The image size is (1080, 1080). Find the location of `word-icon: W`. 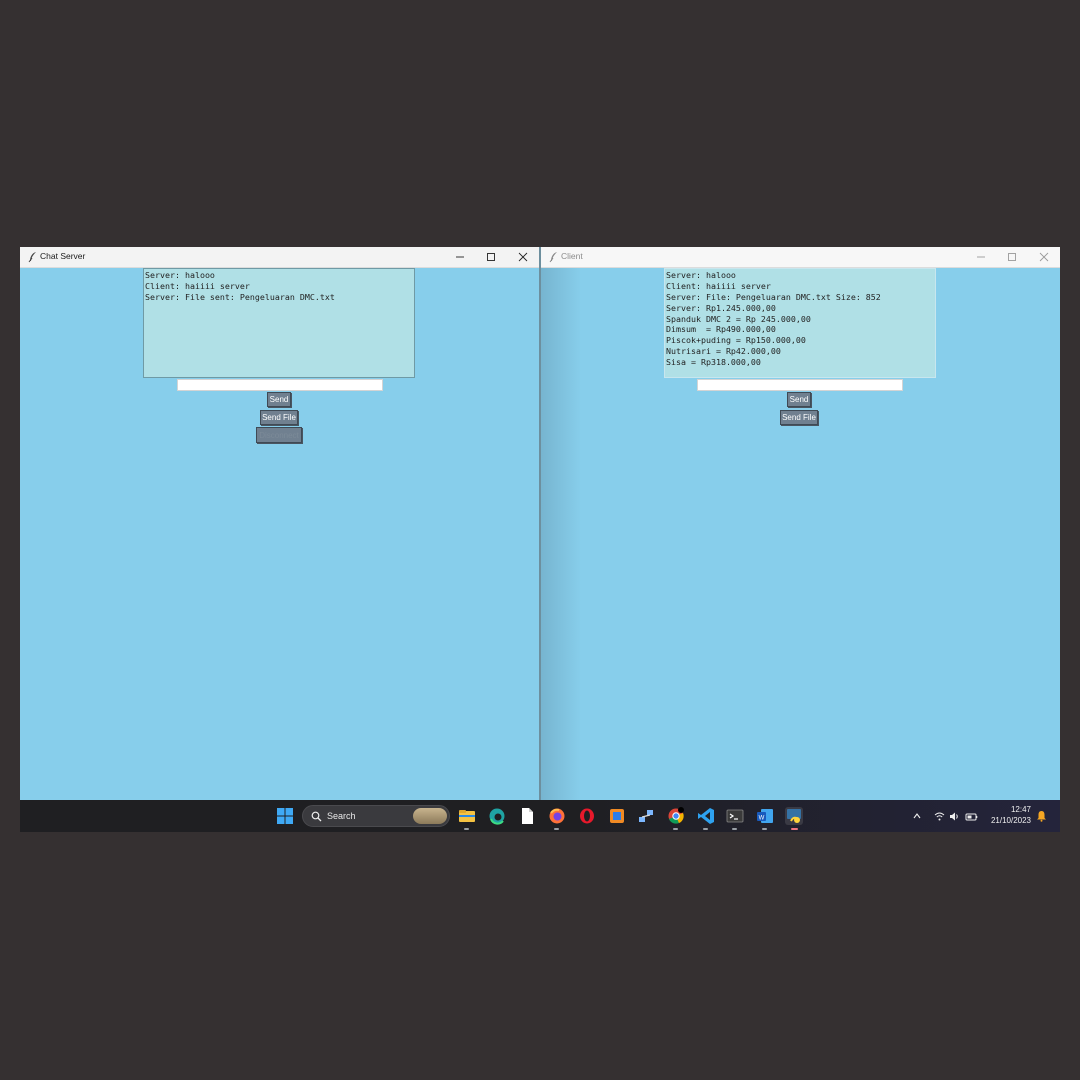

word-icon: W is located at coordinates (765, 816).